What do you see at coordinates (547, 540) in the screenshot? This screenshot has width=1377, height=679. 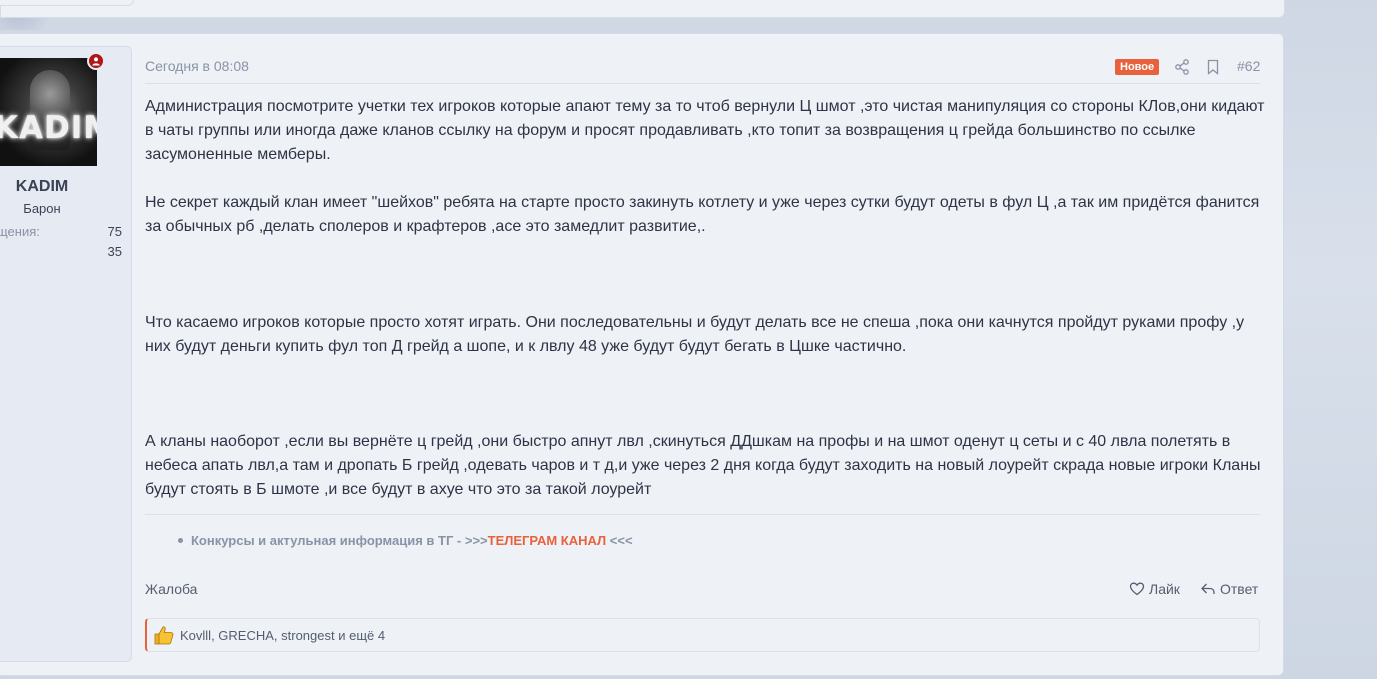 I see `telegram-channel-link: ТЕЛЕГРАМ КАНАЛ` at bounding box center [547, 540].